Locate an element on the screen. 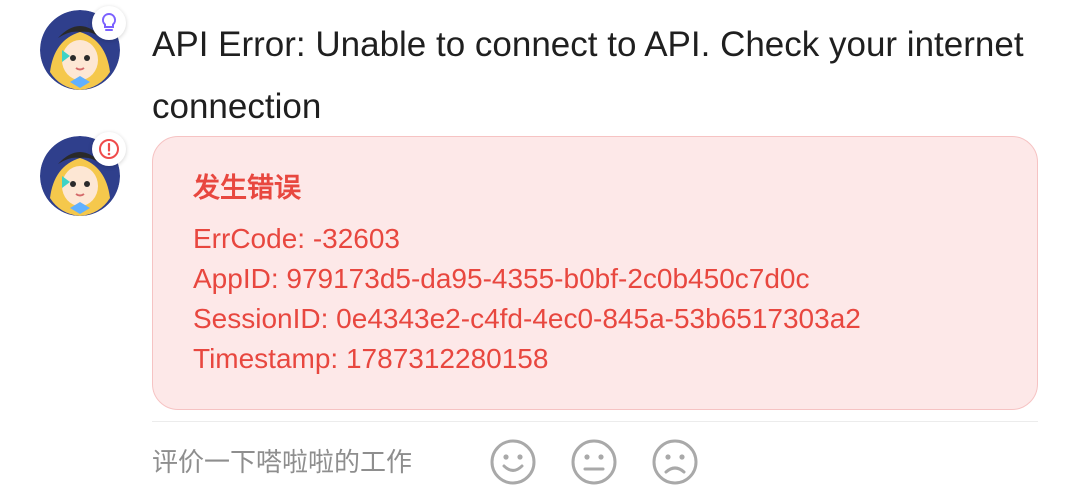 The image size is (1080, 488). smile-face-icon is located at coordinates (513, 462).